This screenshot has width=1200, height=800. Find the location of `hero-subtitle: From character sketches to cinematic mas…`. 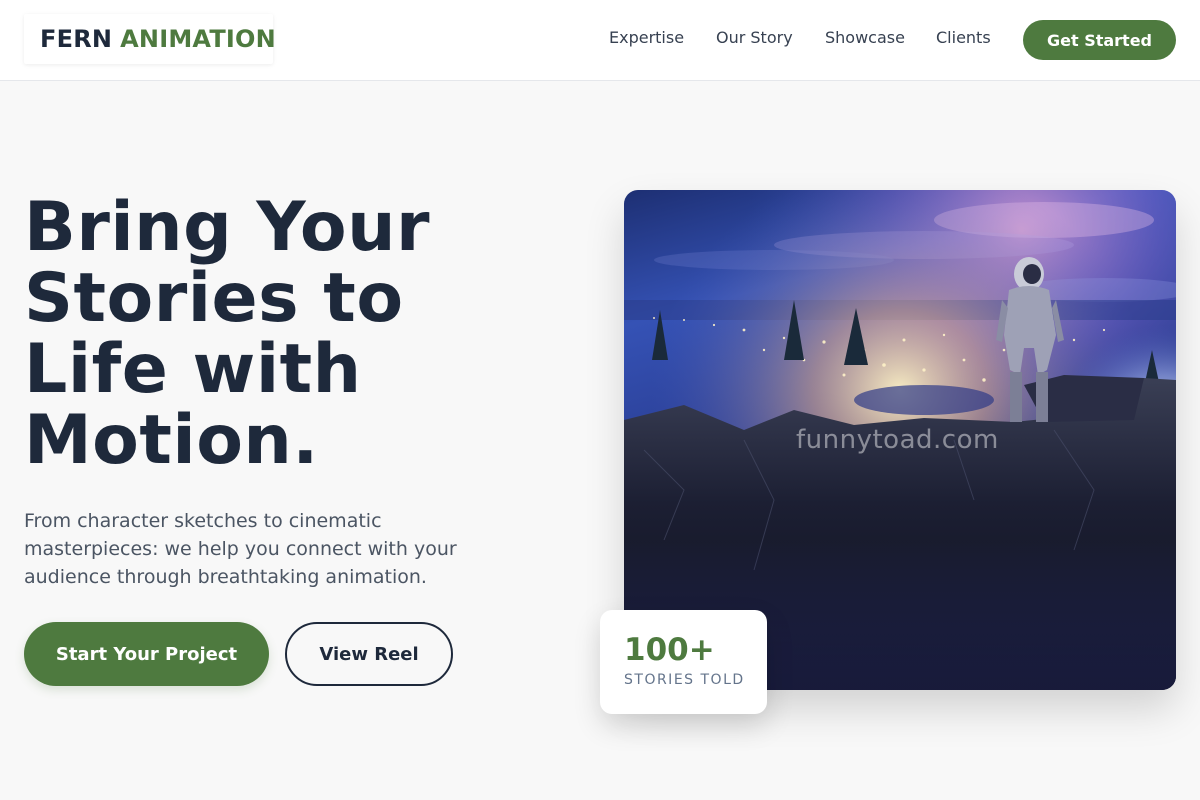

hero-subtitle: From character sketches to cinematic mas… is located at coordinates (240, 549).